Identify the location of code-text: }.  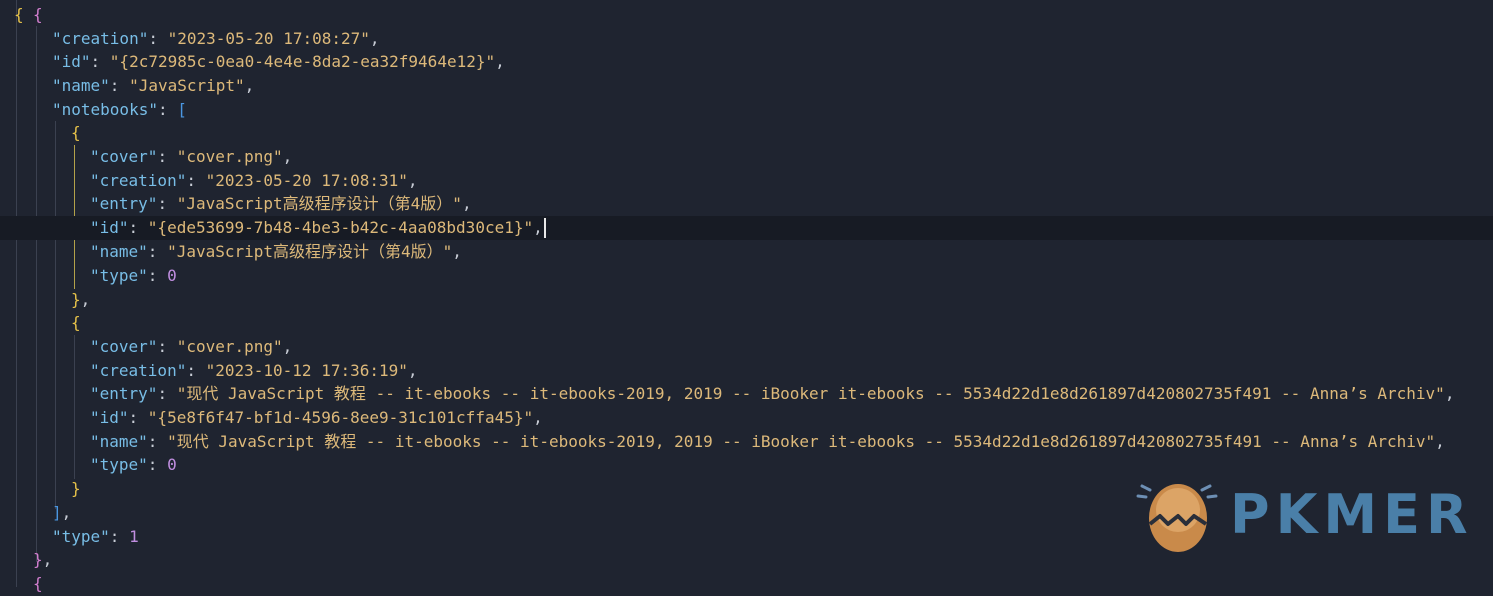
(76, 489).